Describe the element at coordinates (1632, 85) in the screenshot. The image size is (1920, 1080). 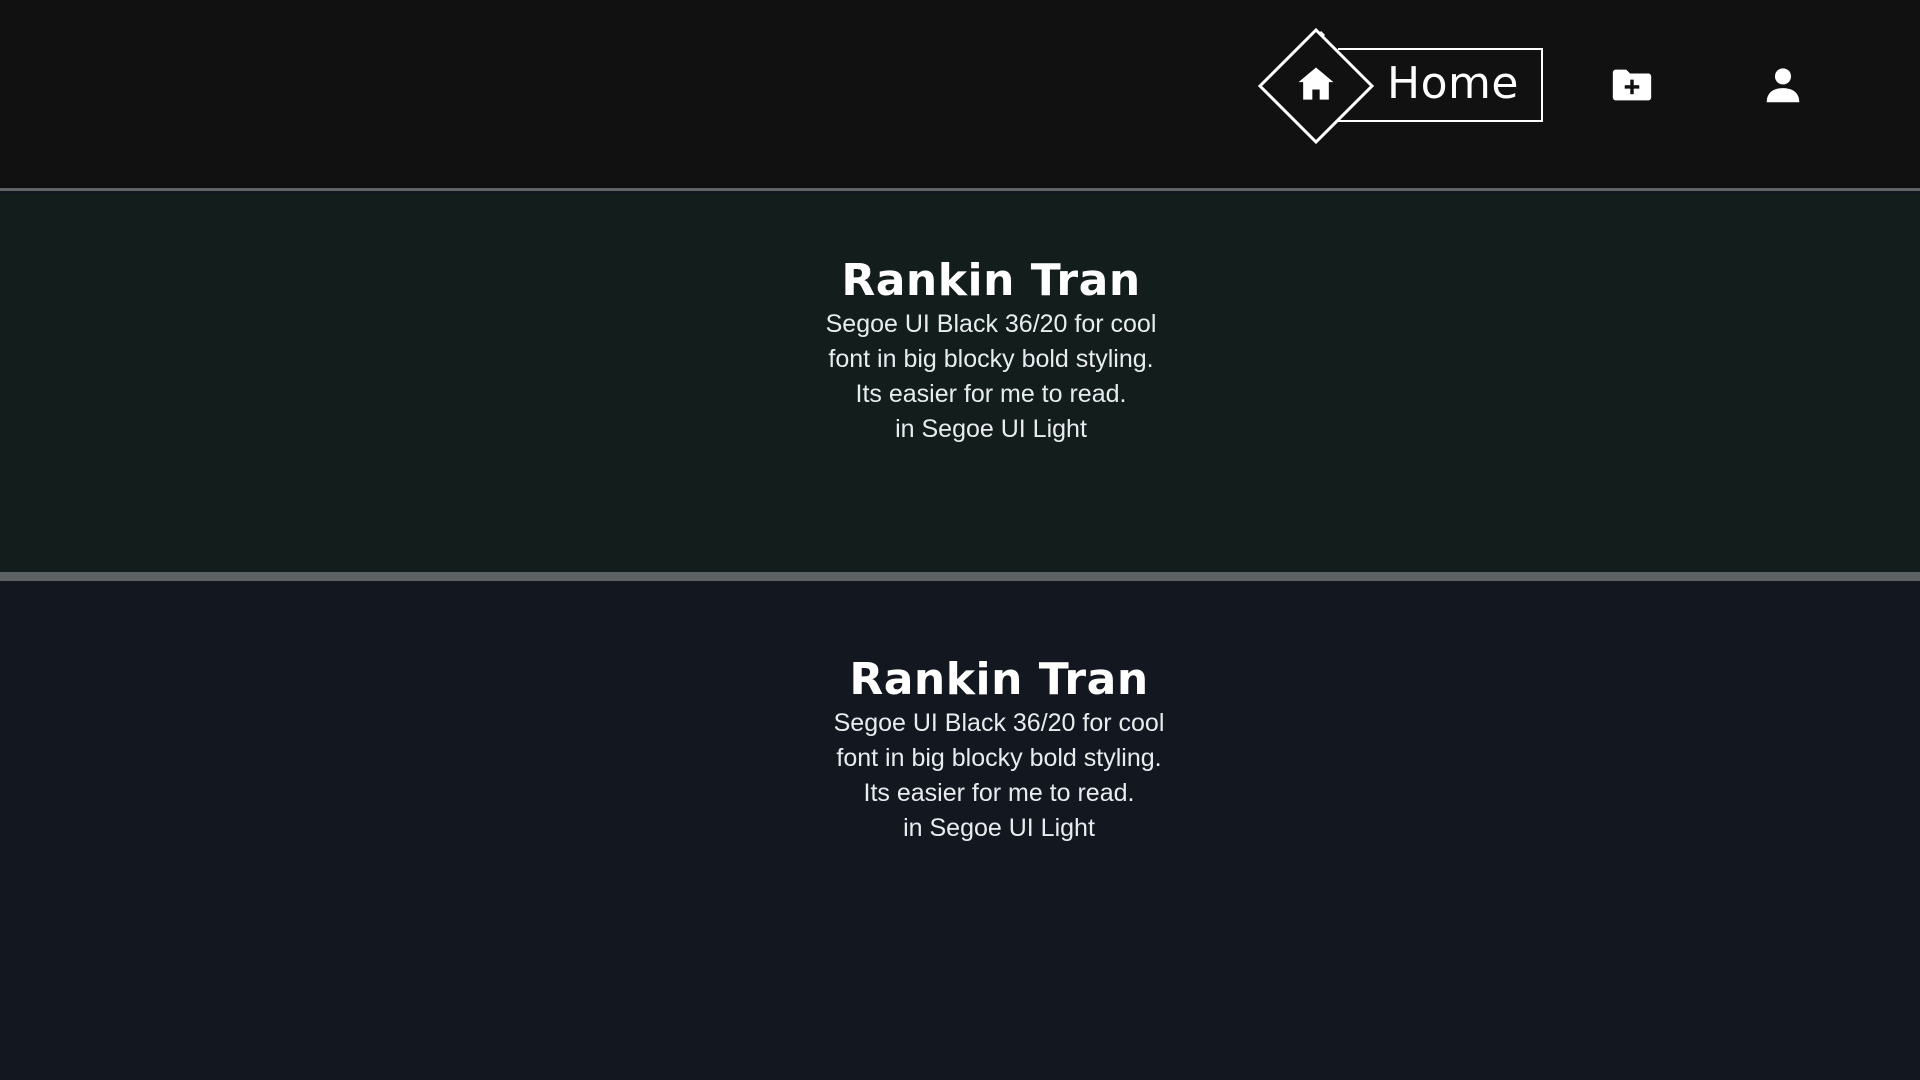
I see `folder-add-icon` at that location.